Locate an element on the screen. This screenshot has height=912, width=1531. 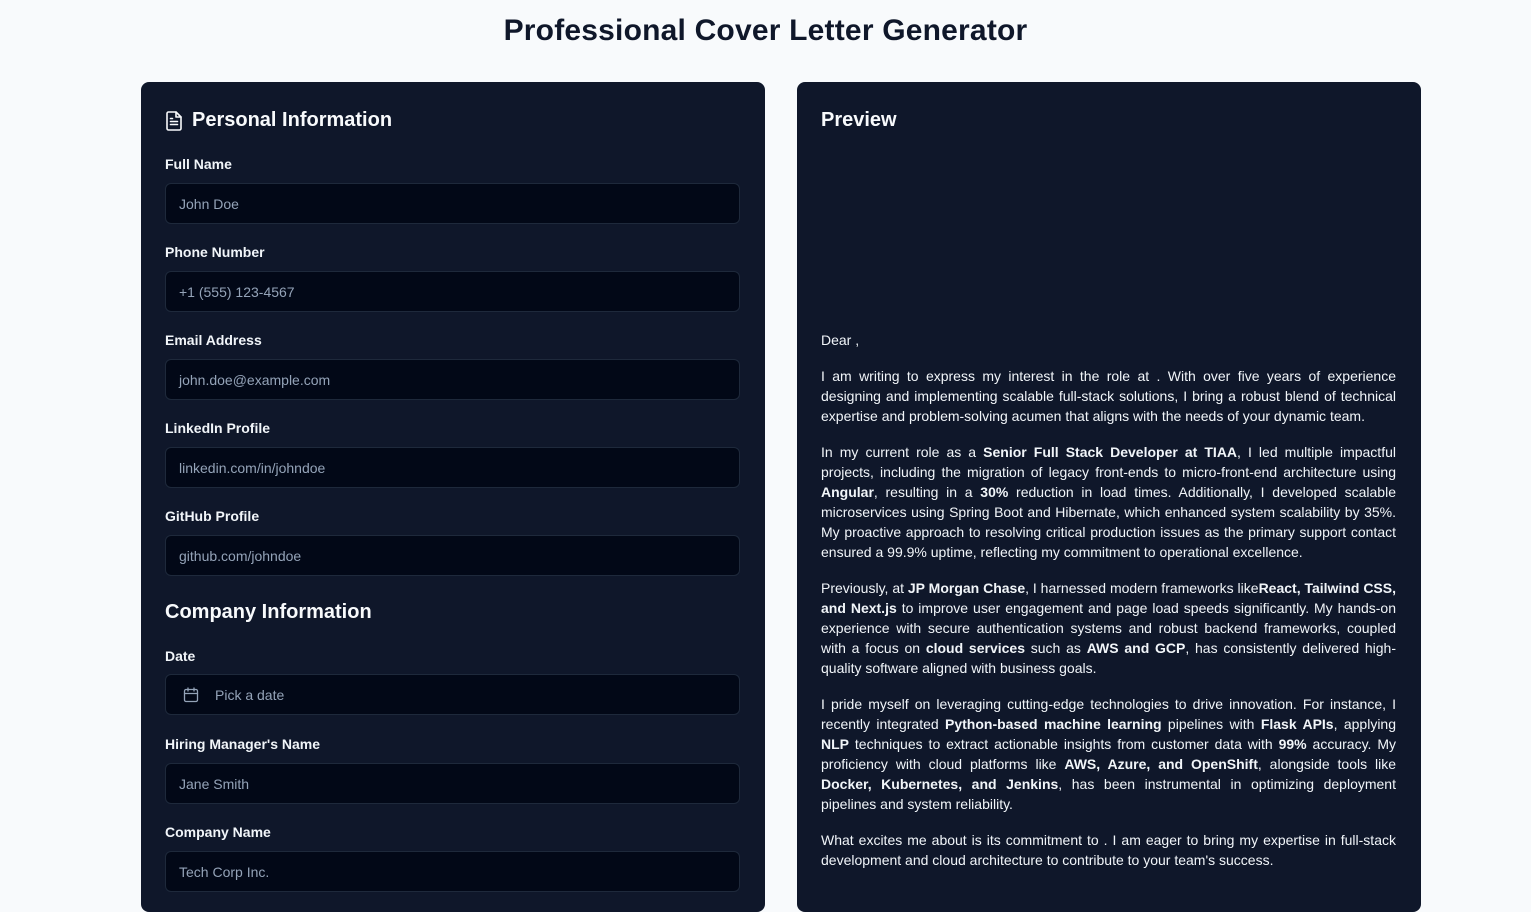
date-label: Date is located at coordinates (180, 656).